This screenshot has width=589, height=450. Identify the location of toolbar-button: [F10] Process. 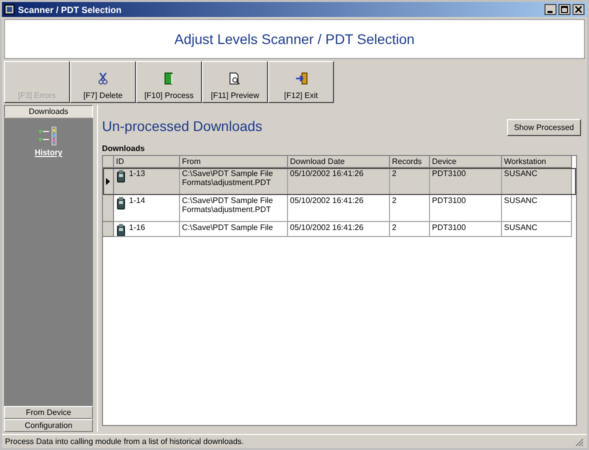
(169, 82).